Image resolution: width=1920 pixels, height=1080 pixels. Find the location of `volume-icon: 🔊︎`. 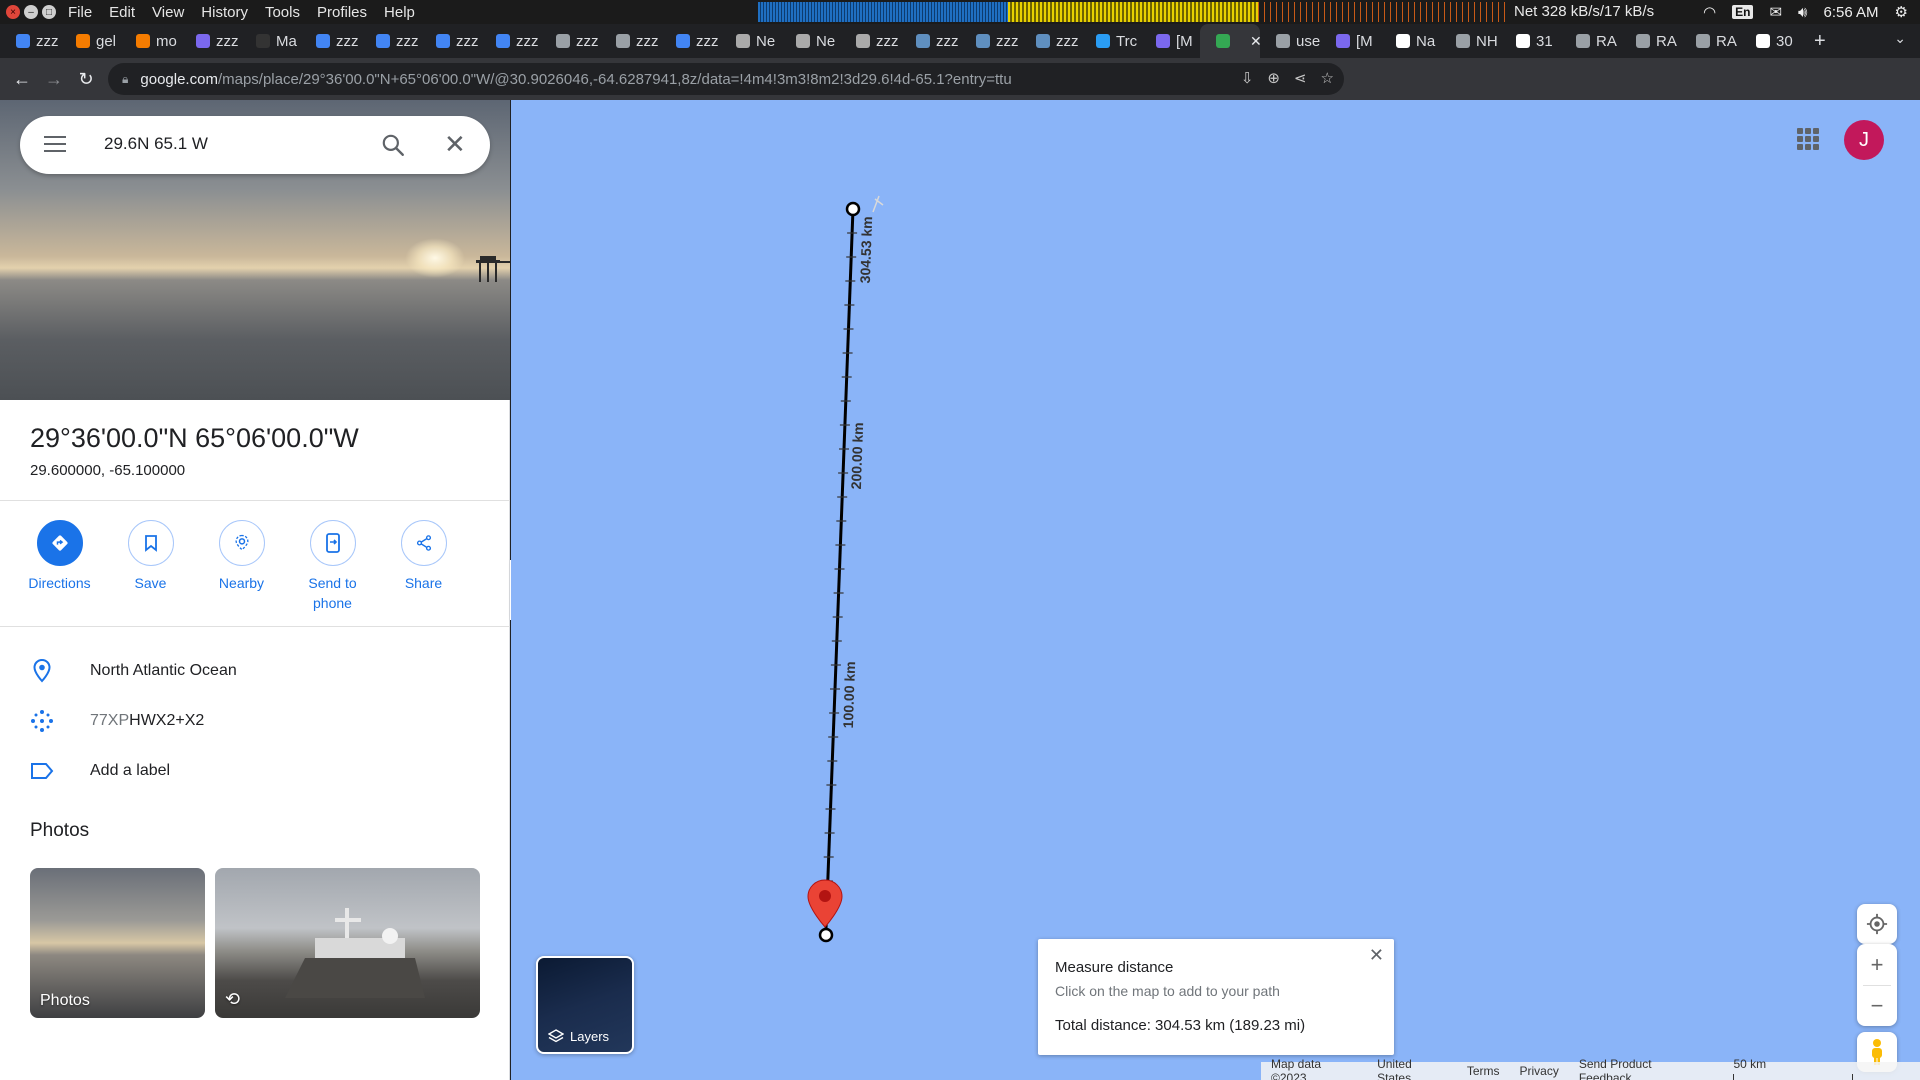

volume-icon: 🔊︎ is located at coordinates (1802, 12).